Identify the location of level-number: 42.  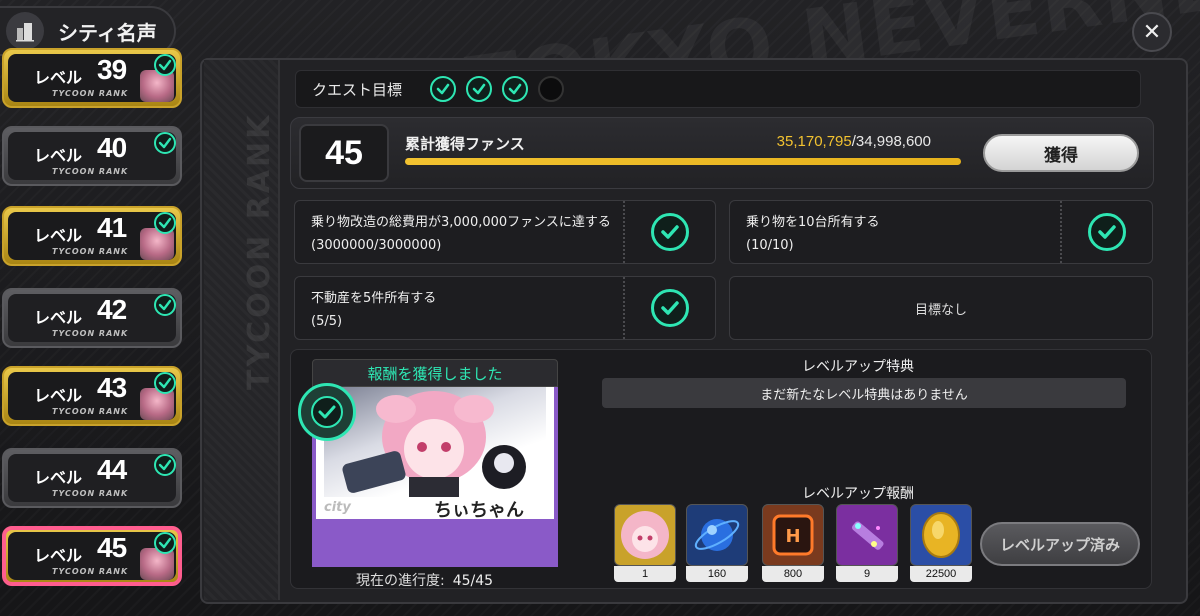
(112, 309).